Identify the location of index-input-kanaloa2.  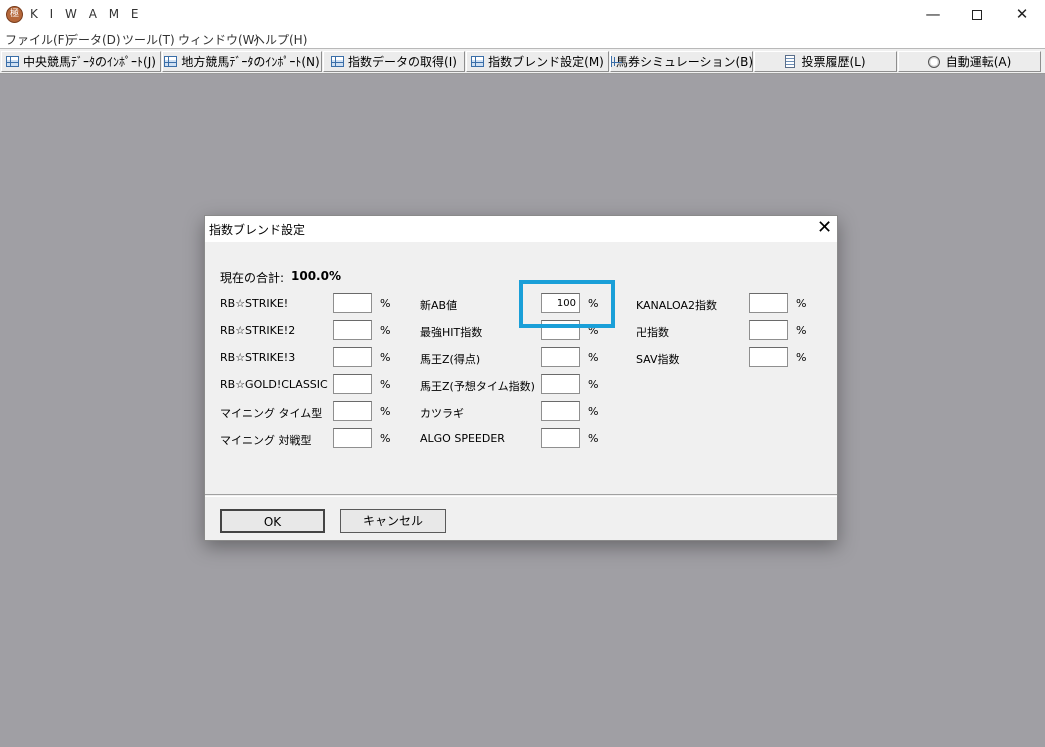
(768, 303).